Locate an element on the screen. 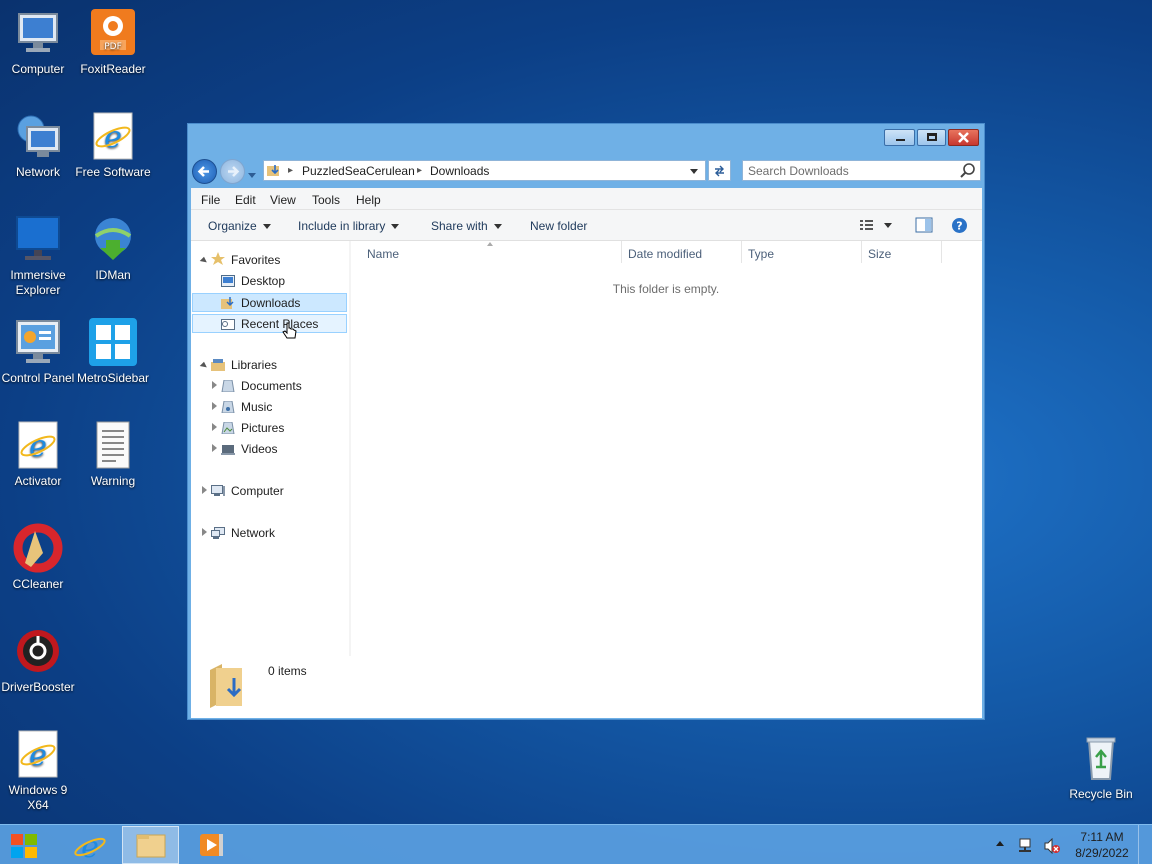 The width and height of the screenshot is (1152, 864). volume-muted-icon is located at coordinates (1052, 846).